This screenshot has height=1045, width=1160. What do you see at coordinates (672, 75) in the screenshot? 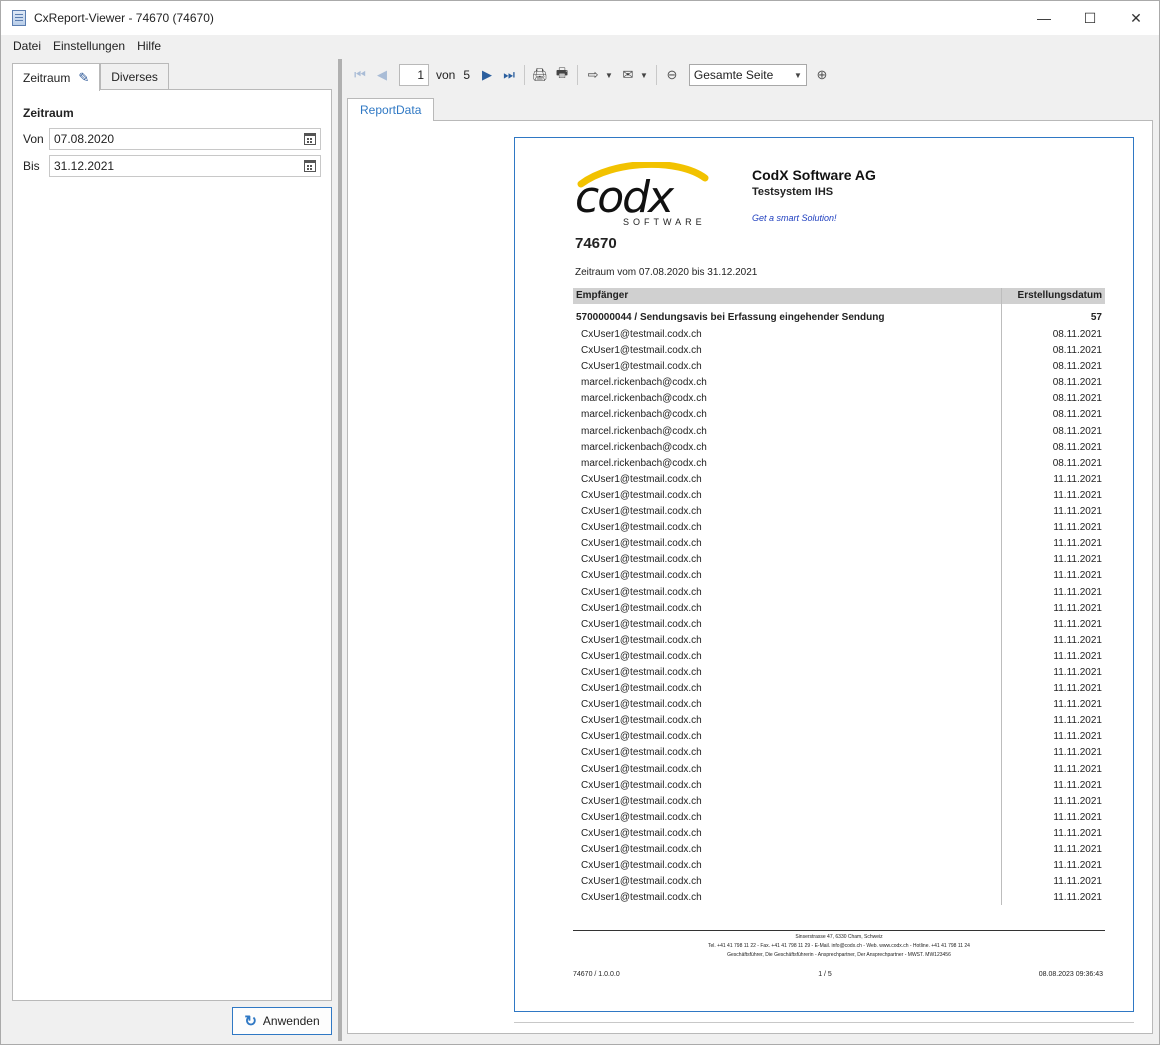
I see `zoom-out-icon: ⊖` at bounding box center [672, 75].